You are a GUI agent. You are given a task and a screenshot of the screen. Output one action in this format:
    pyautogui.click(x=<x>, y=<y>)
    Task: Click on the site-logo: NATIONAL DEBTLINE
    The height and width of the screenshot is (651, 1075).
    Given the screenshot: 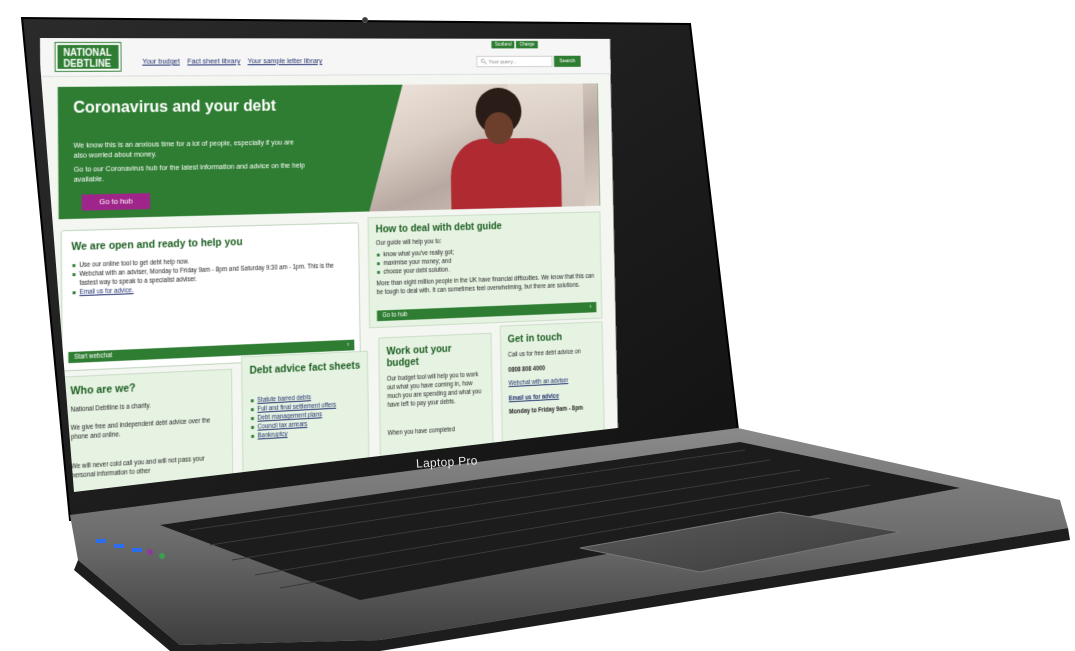 What is the action you would take?
    pyautogui.click(x=88, y=56)
    